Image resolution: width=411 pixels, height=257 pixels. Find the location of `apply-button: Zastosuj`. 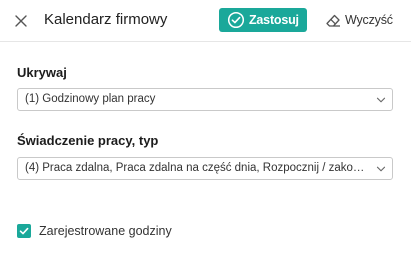

apply-button: Zastosuj is located at coordinates (263, 20).